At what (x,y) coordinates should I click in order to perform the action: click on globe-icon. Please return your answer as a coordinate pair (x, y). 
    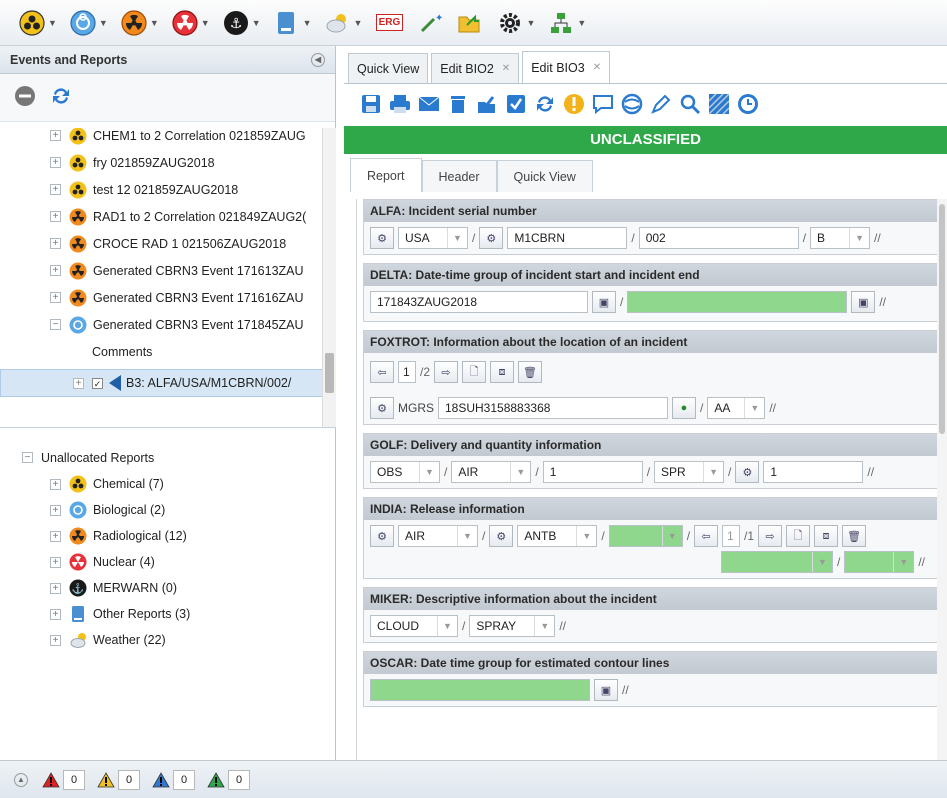
    Looking at the image, I should click on (632, 104).